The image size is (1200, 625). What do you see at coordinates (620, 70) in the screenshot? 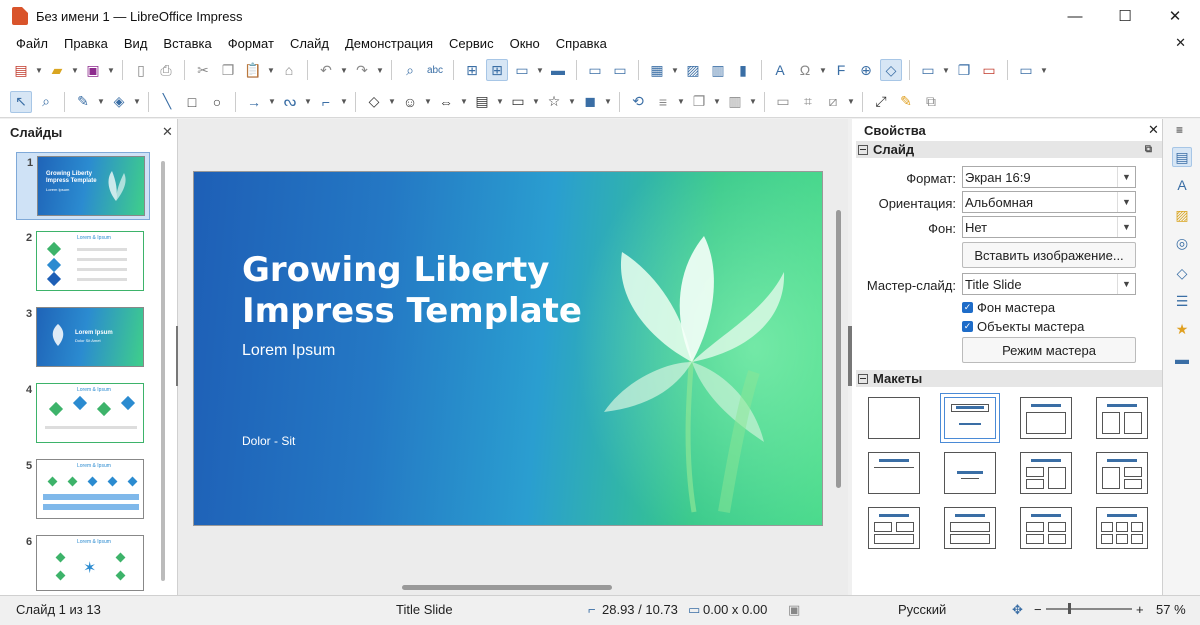
I see `start-current-icon: ▭` at bounding box center [620, 70].